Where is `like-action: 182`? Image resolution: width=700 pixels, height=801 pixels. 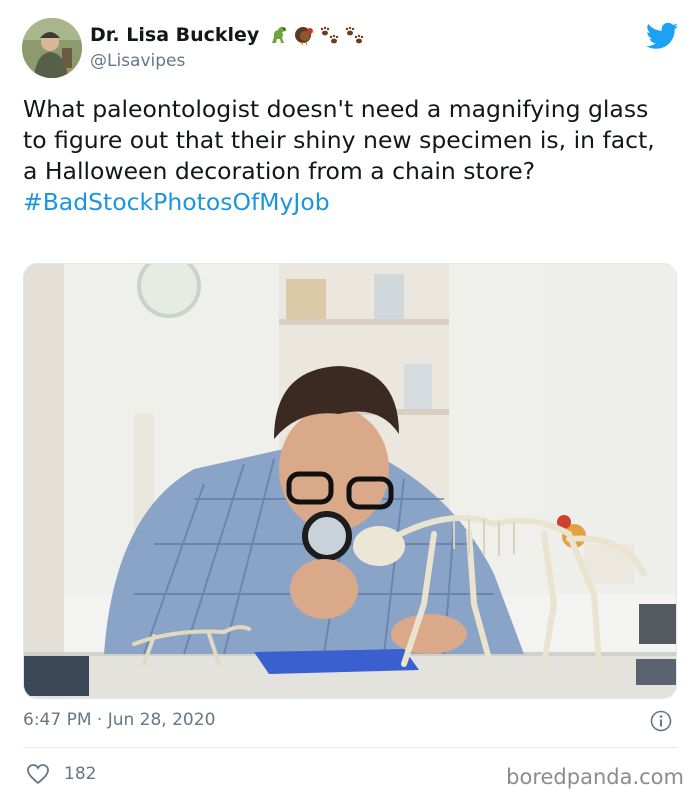
like-action: 182 is located at coordinates (61, 774).